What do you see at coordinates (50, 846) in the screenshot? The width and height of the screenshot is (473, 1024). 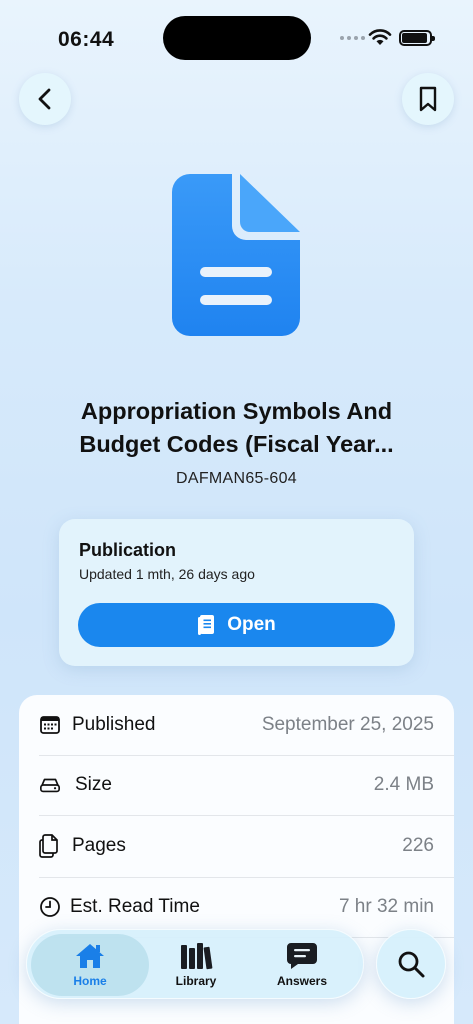 I see `pages-icon` at bounding box center [50, 846].